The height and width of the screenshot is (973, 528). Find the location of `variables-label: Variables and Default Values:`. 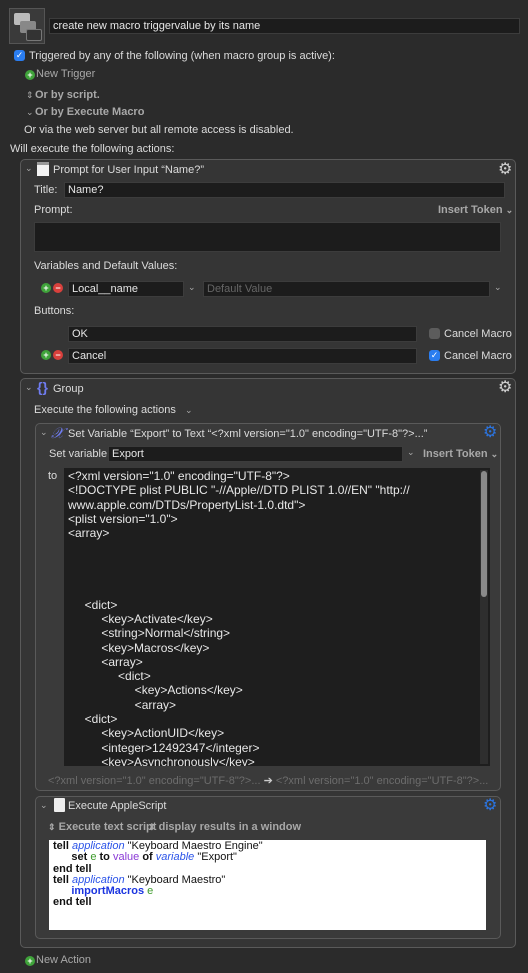

variables-label: Variables and Default Values: is located at coordinates (106, 266).